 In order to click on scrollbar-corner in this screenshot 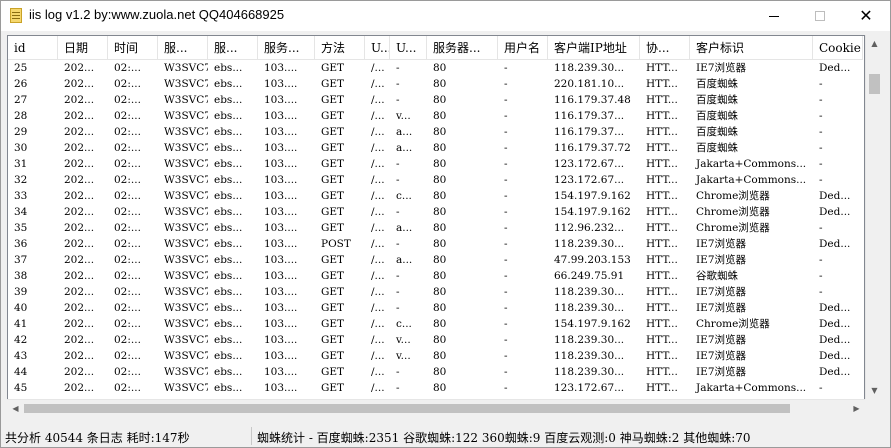, I will do `click(873, 407)`.